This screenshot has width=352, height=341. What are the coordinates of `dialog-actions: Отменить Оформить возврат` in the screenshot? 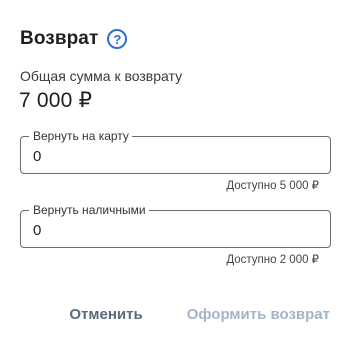 It's located at (199, 314).